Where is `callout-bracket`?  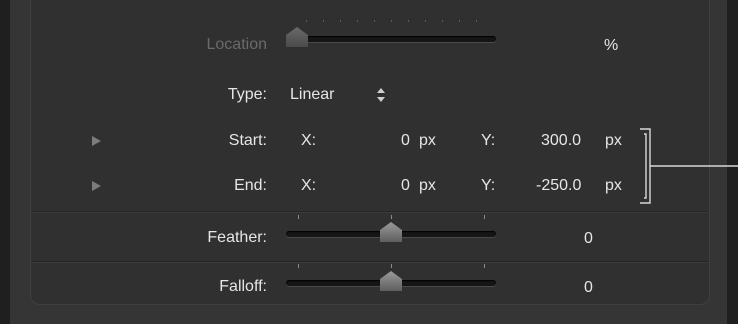
callout-bracket is located at coordinates (689, 166).